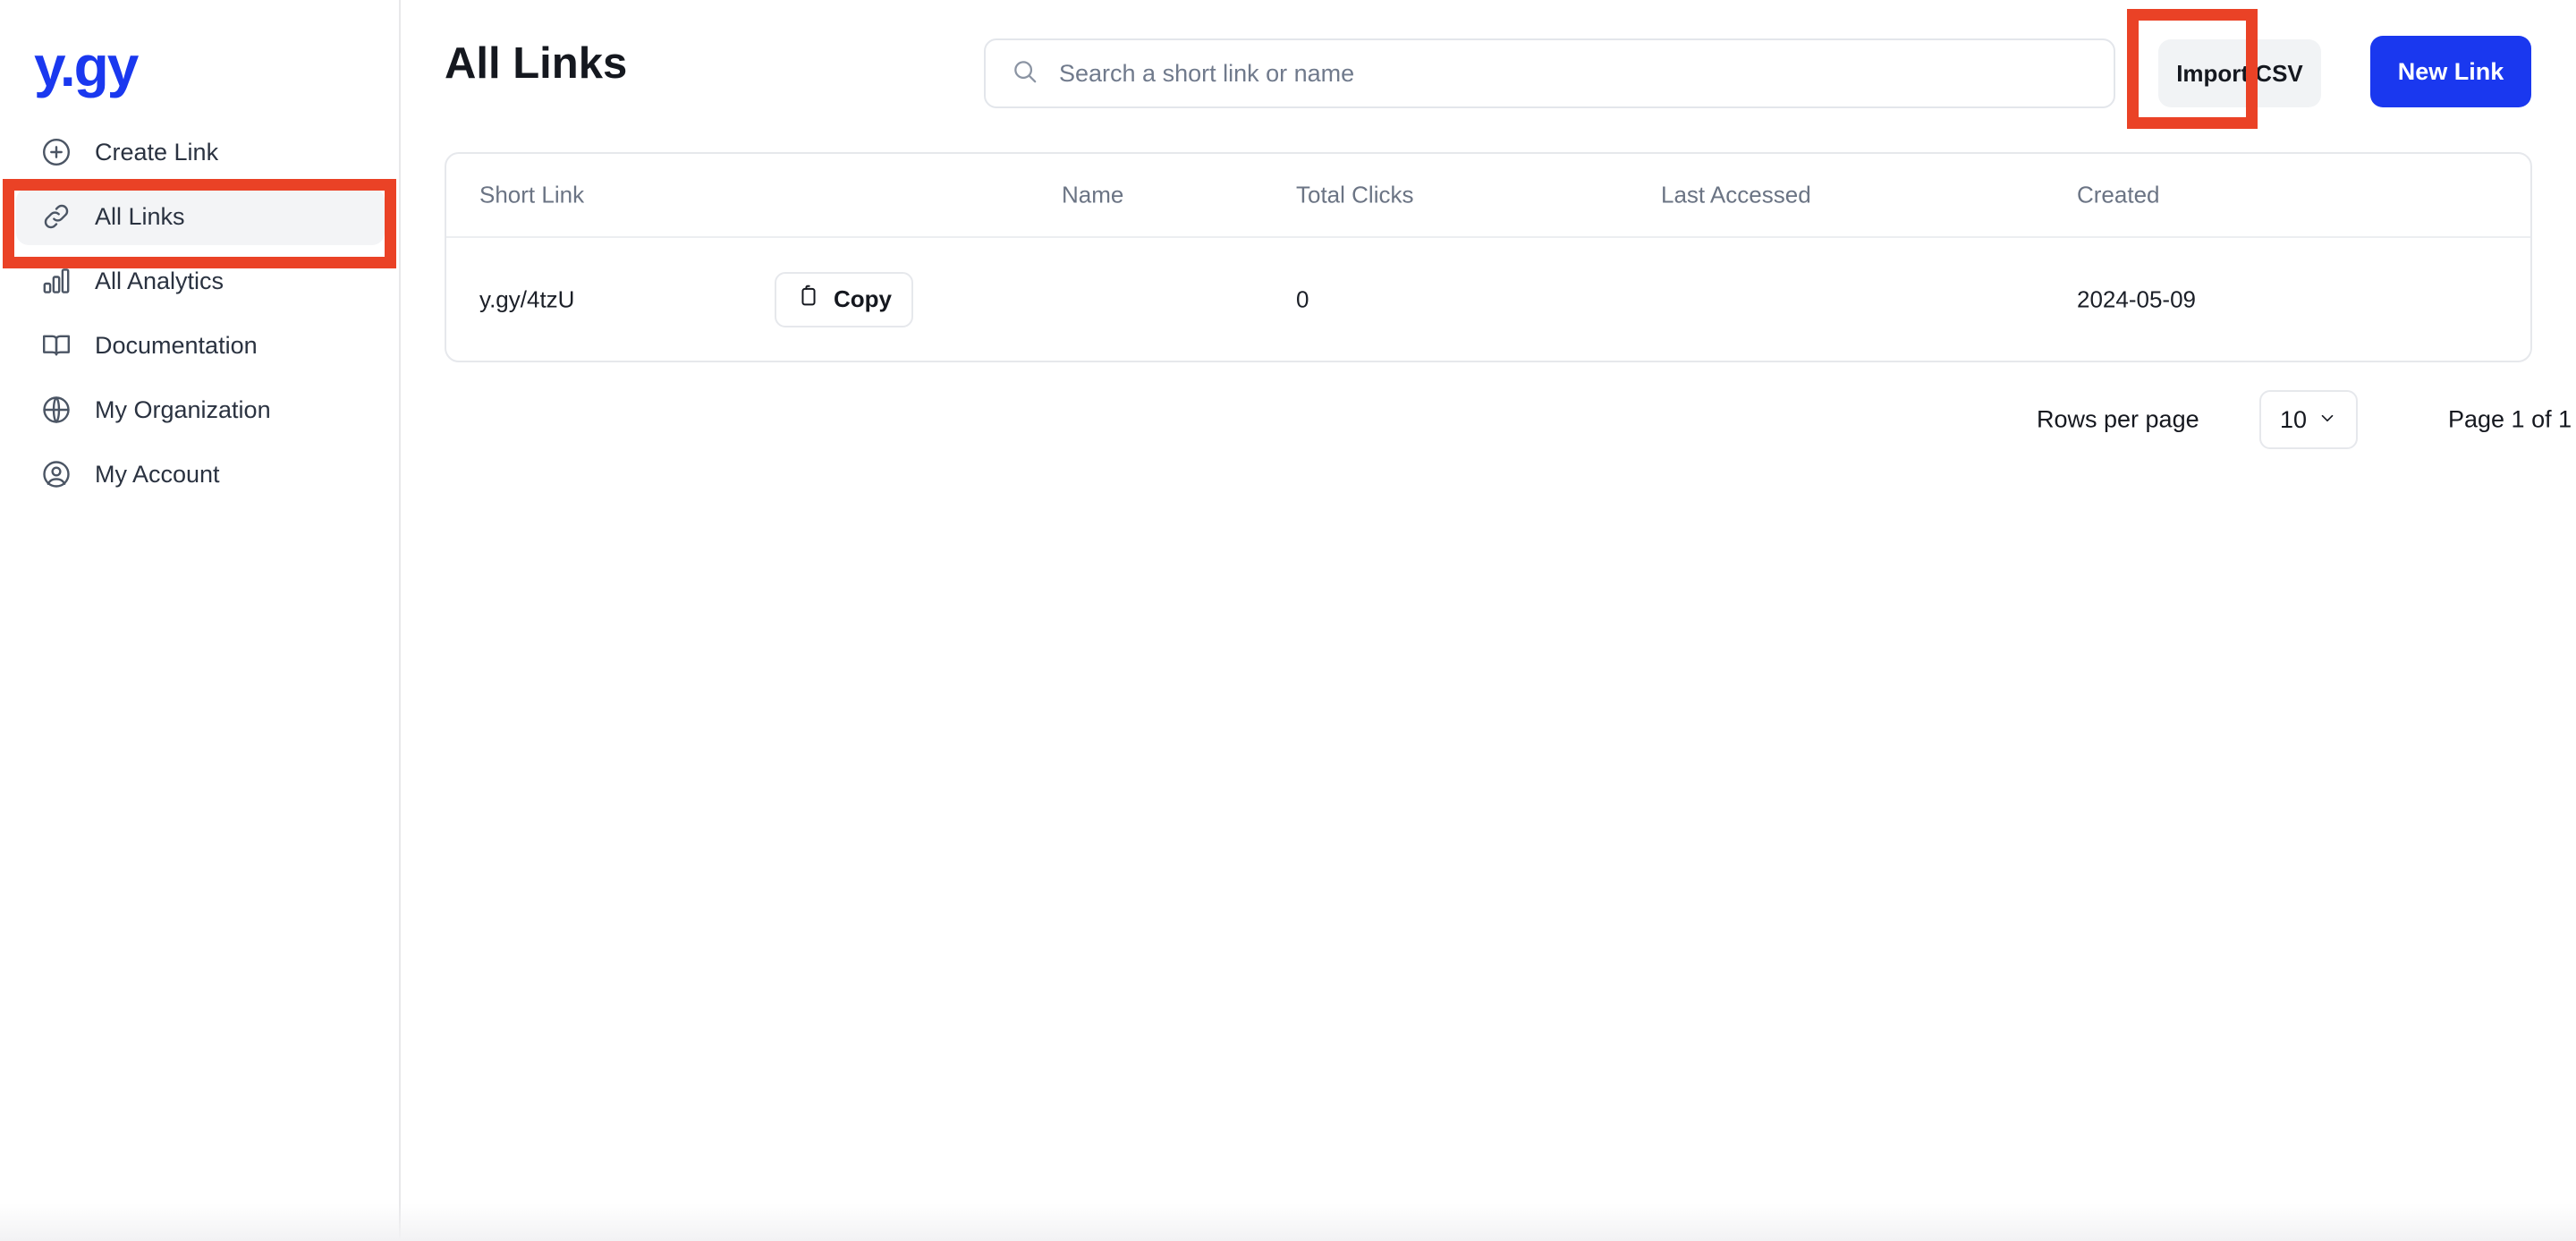  Describe the element at coordinates (157, 152) in the screenshot. I see `sidebar-item-label: Create Link` at that location.